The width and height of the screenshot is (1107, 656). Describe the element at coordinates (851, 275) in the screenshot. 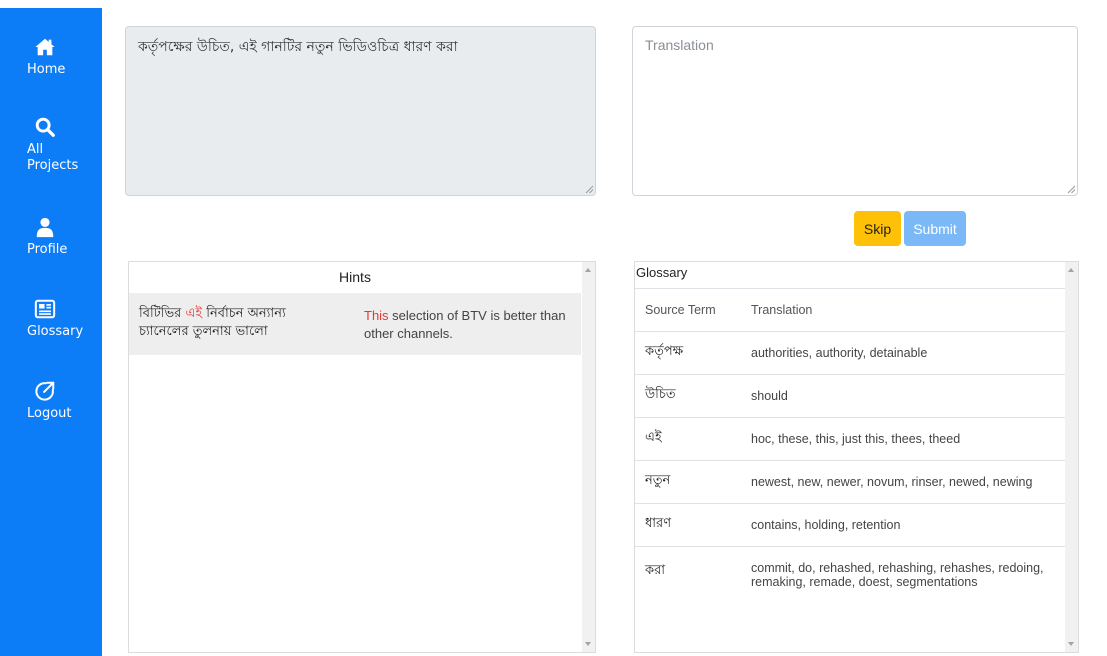

I see `glossary-title: Glossary` at that location.